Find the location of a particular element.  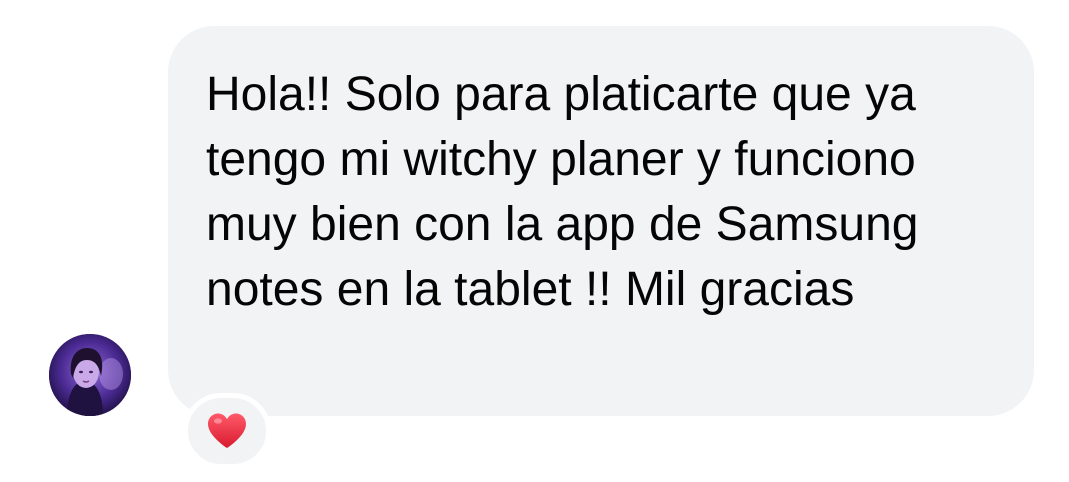

sender-avatar is located at coordinates (90, 375).